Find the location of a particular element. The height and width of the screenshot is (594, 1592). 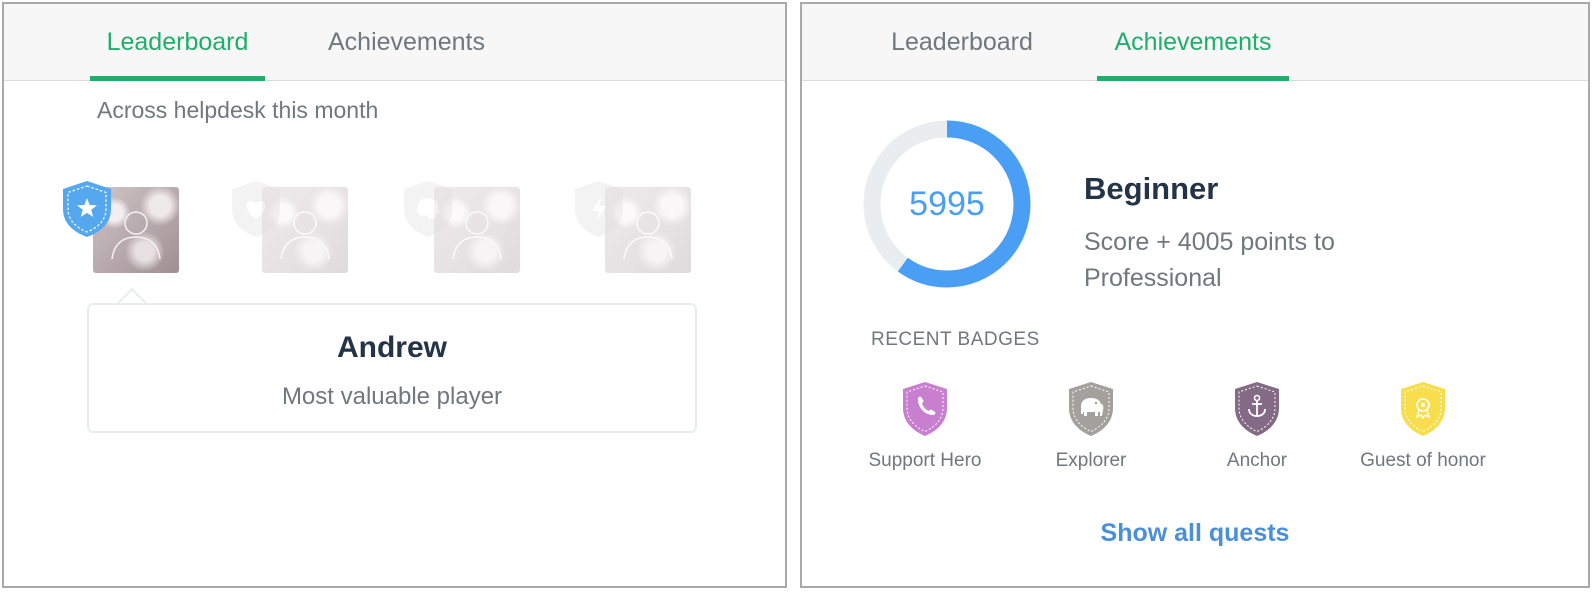

badge-guest-of-honor: Guest of honor is located at coordinates (1423, 426).